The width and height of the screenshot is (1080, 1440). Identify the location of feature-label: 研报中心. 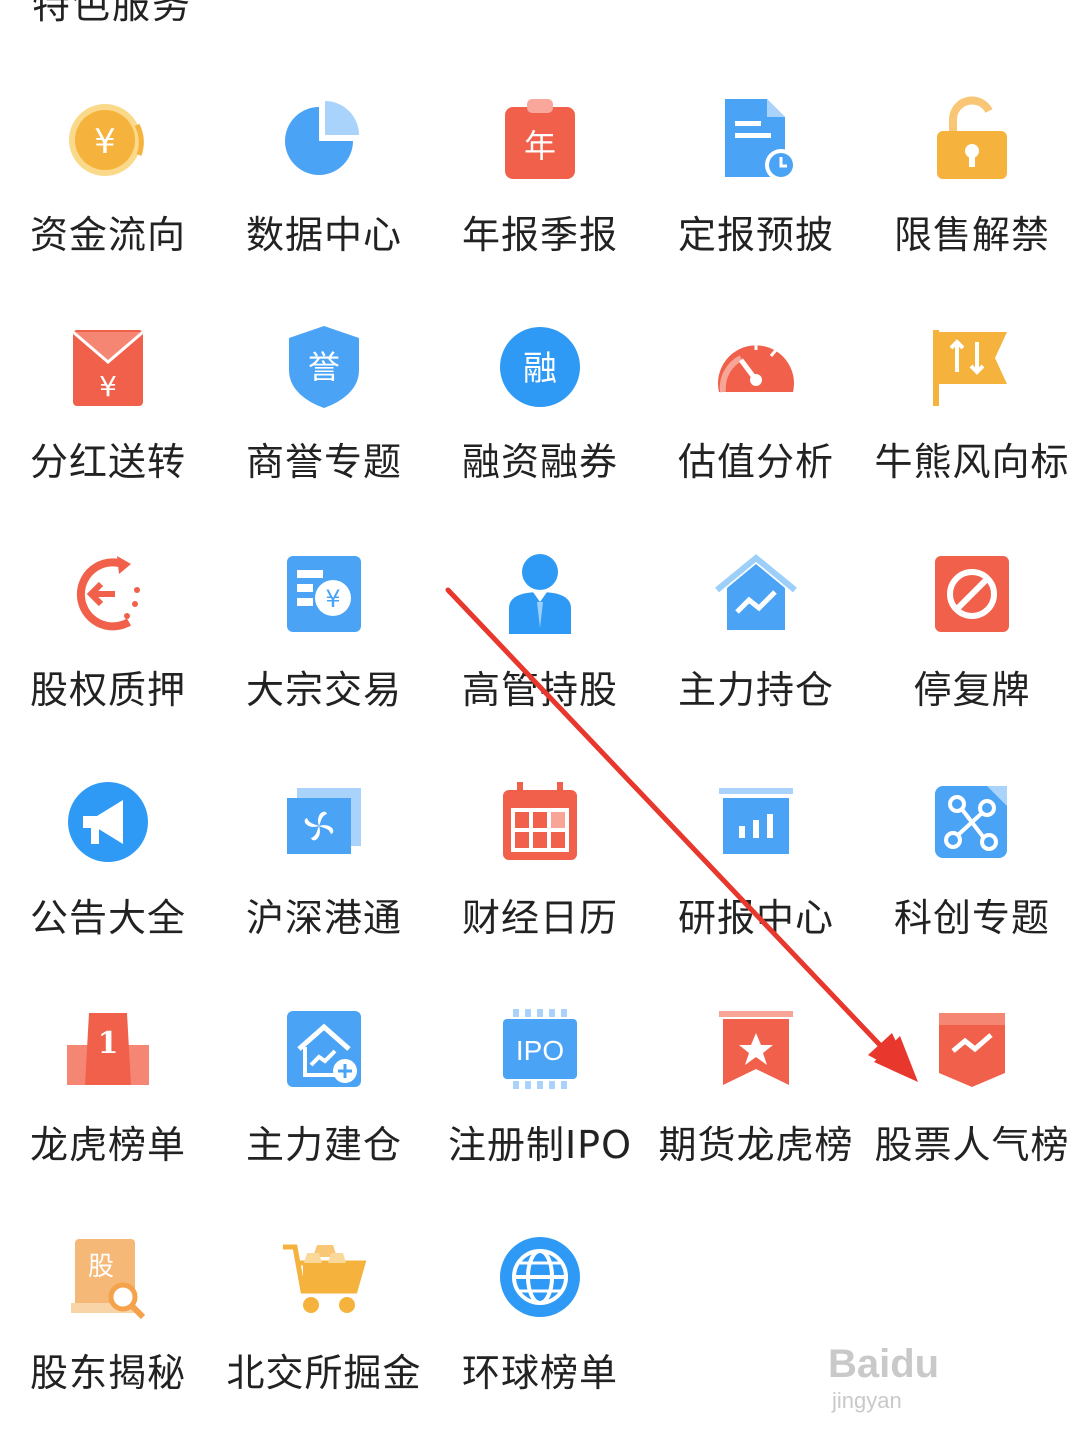
(755, 918).